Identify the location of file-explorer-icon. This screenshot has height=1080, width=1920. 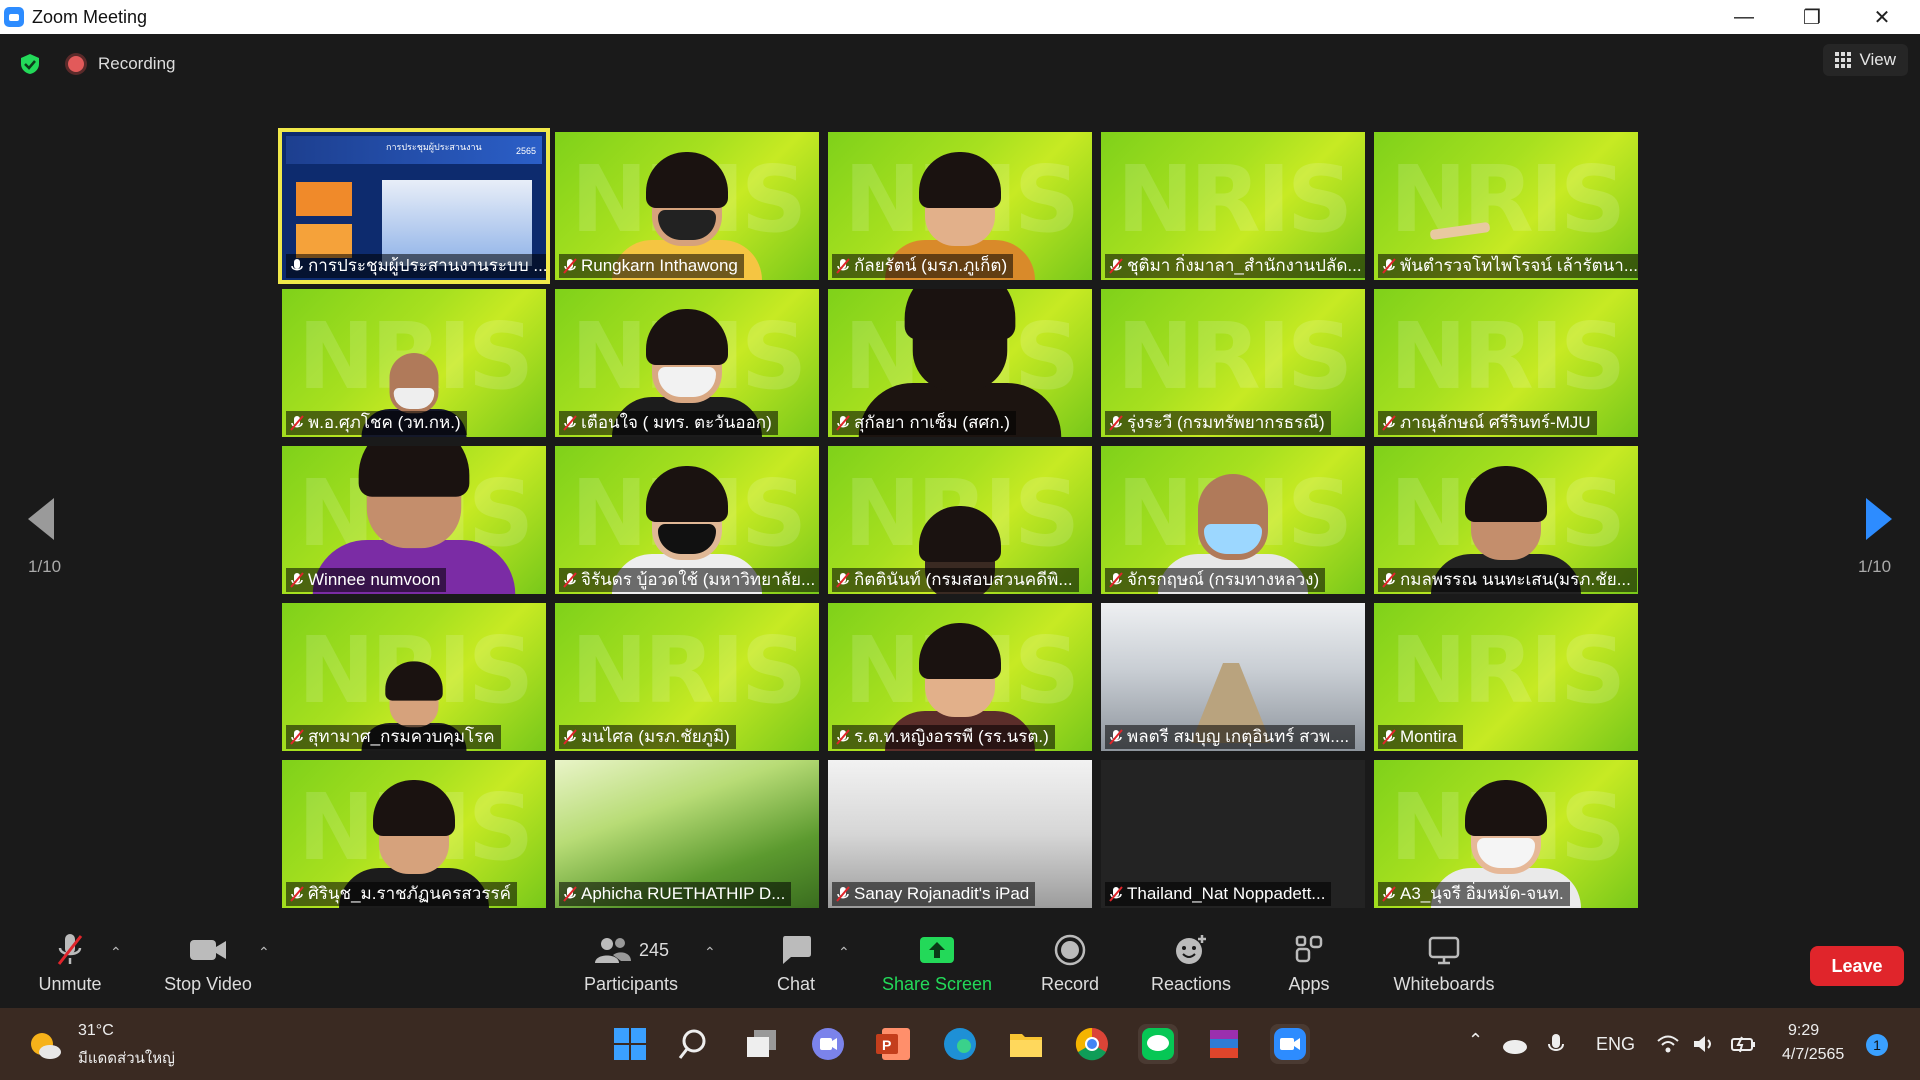
(1026, 1044).